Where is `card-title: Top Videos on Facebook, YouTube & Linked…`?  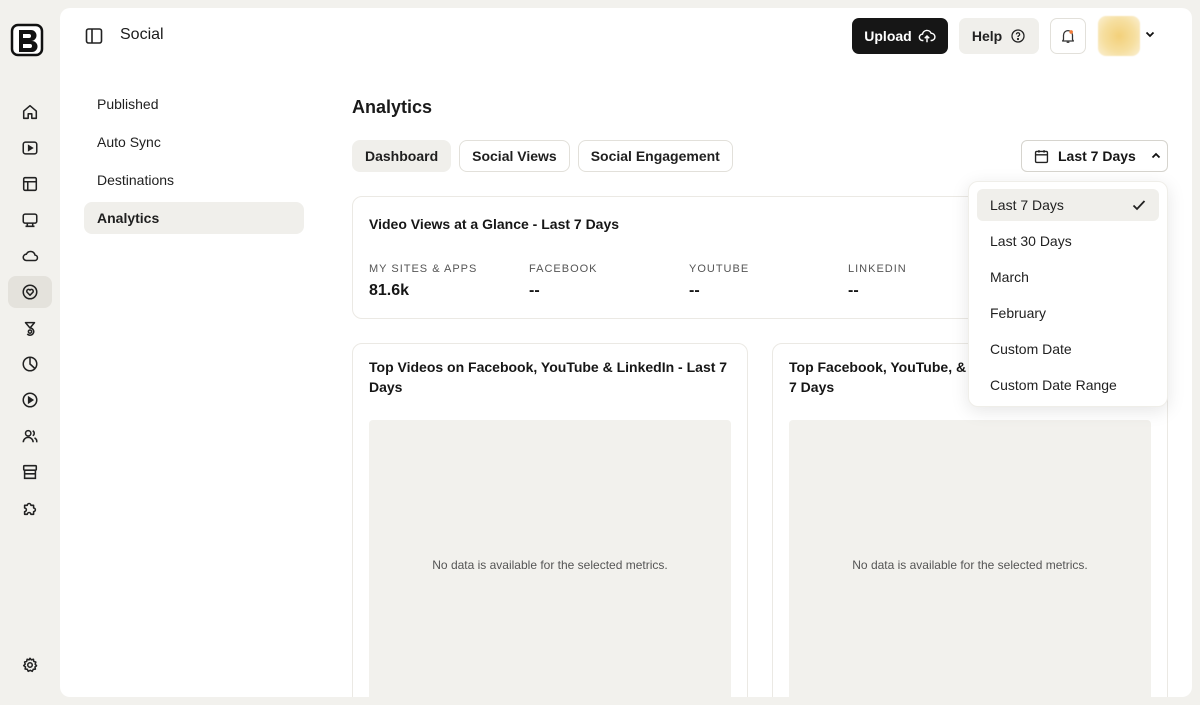
card-title: Top Videos on Facebook, YouTube & Linked… is located at coordinates (548, 377).